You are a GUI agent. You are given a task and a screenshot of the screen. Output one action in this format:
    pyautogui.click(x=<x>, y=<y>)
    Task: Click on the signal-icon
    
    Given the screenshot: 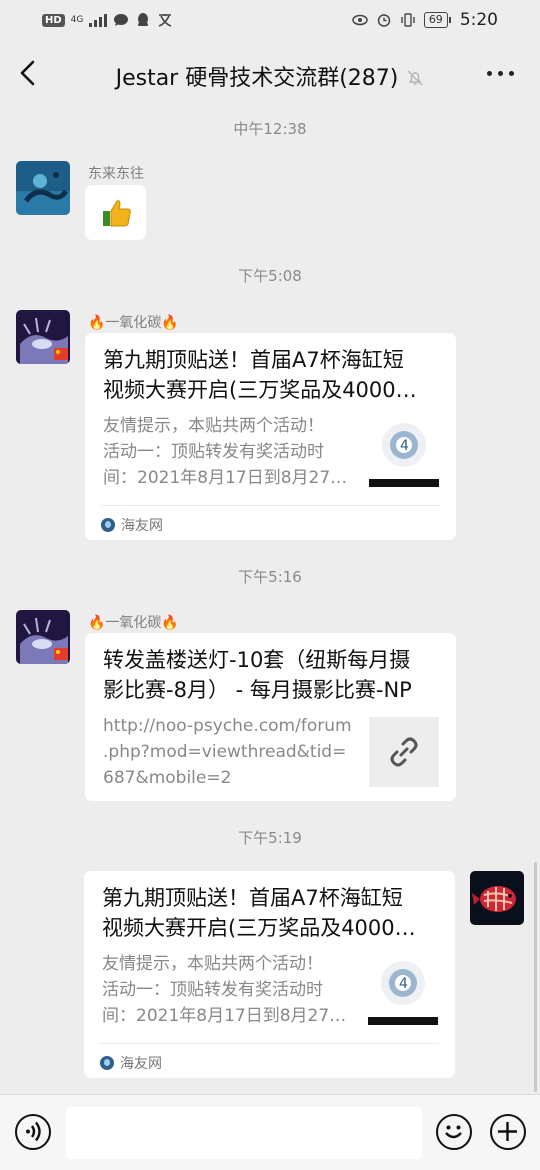 What is the action you would take?
    pyautogui.click(x=98, y=20)
    